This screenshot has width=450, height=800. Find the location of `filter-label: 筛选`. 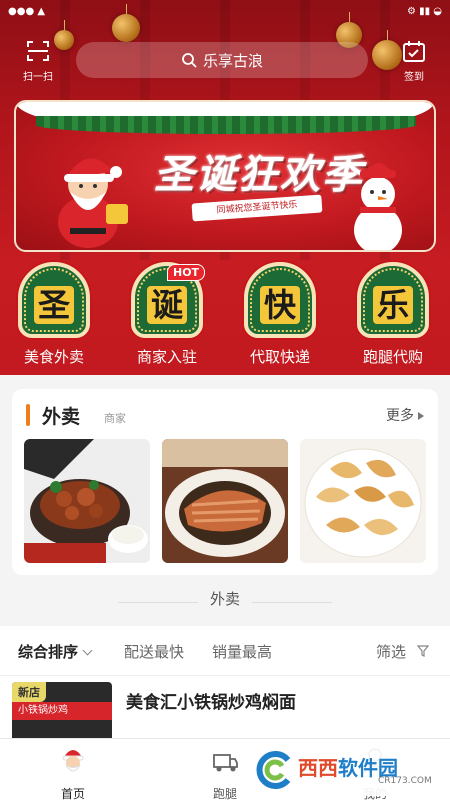

filter-label: 筛选 is located at coordinates (391, 652).